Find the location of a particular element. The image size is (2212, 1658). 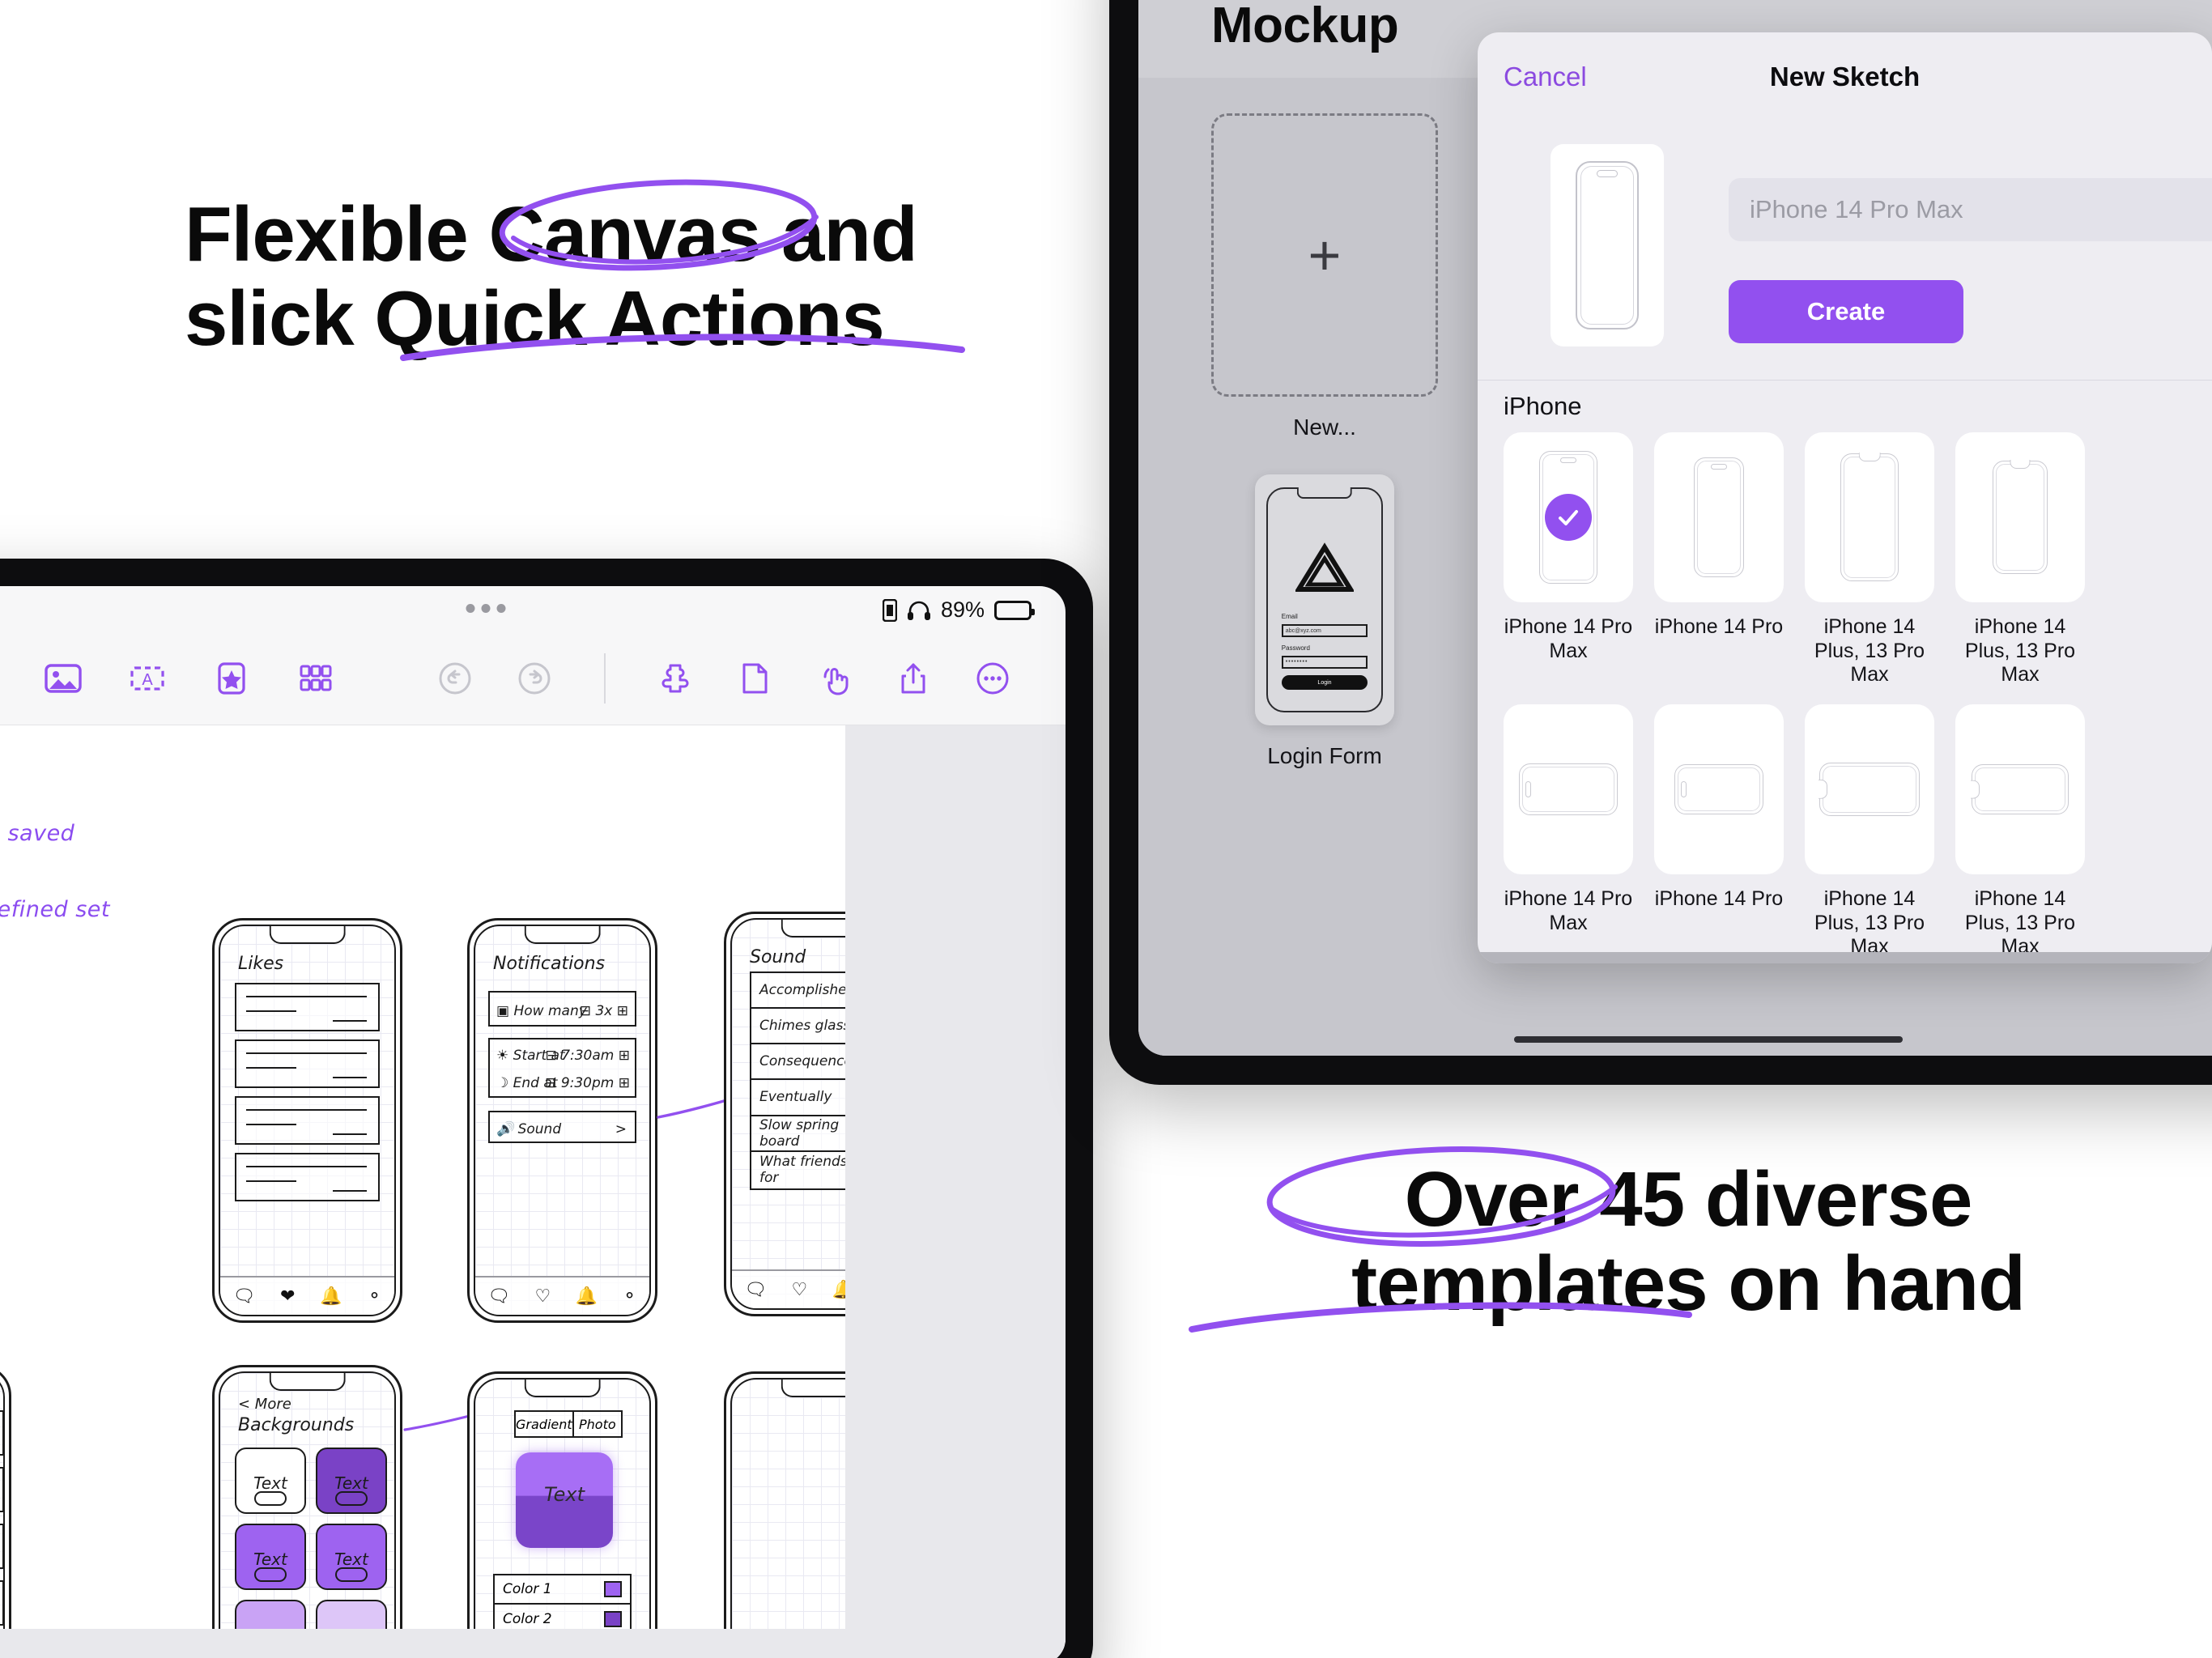

more-icon is located at coordinates (993, 678).